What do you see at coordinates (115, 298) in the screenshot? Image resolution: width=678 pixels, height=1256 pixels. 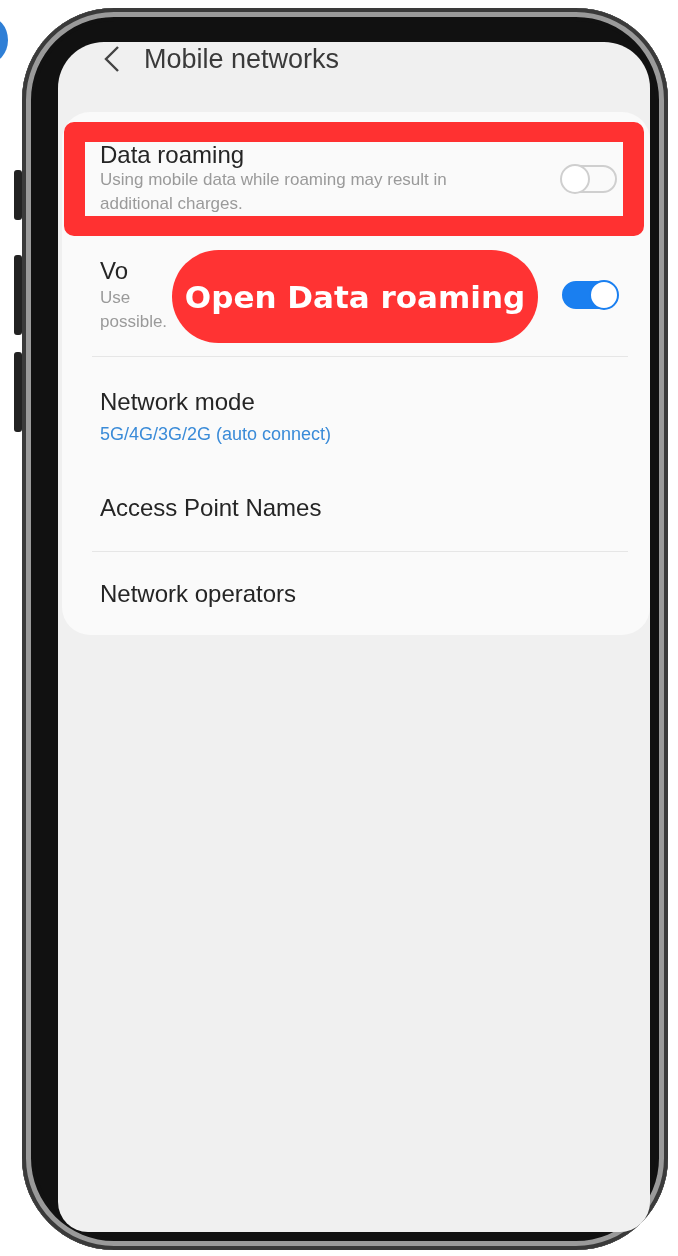 I see `setting-description: Use` at bounding box center [115, 298].